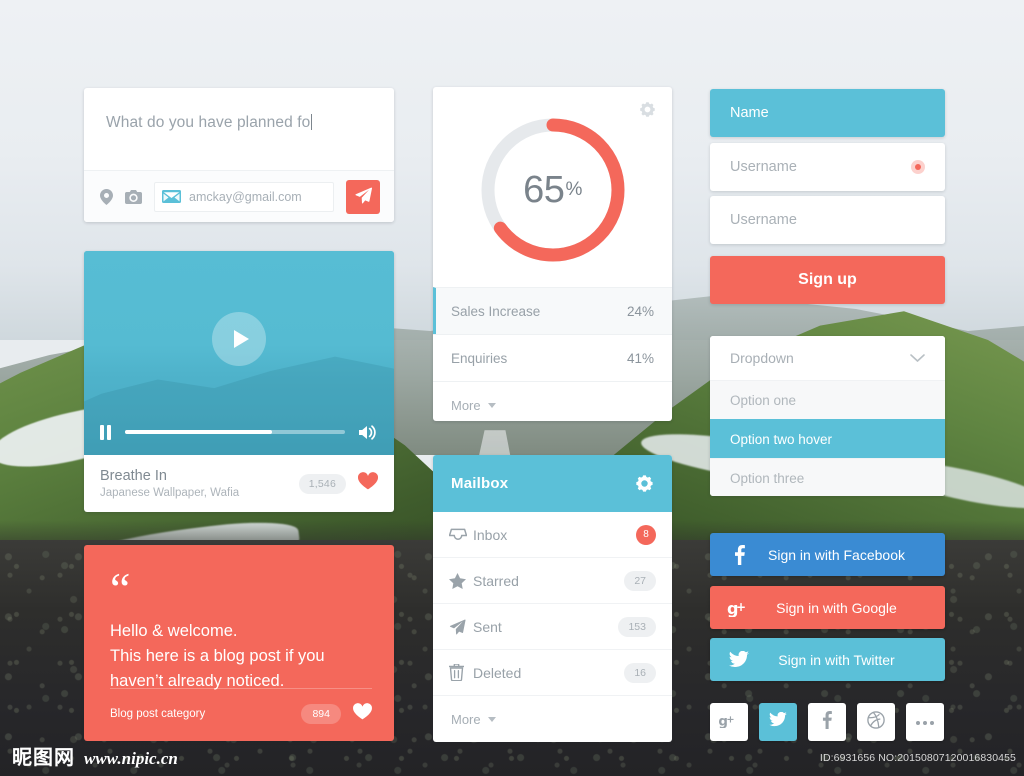 This screenshot has width=1024, height=776. I want to click on text-cursor, so click(312, 122).